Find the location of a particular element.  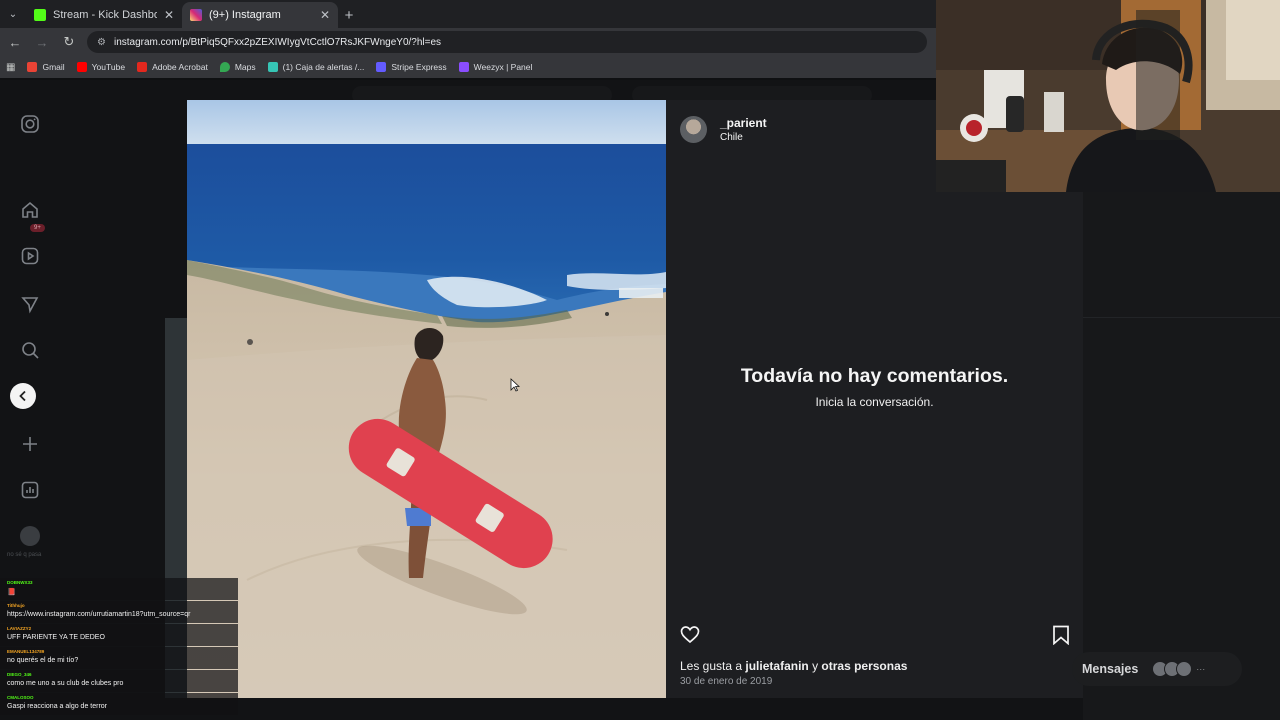

tab-search-icon: ⌄ is located at coordinates (13, 14).